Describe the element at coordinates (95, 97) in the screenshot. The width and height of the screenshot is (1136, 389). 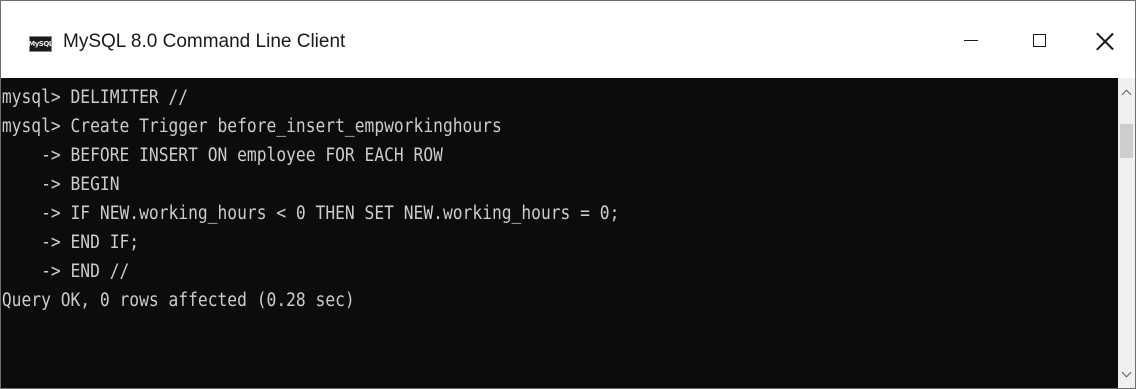
I see `console-line: mysql> DELIMITER //` at that location.